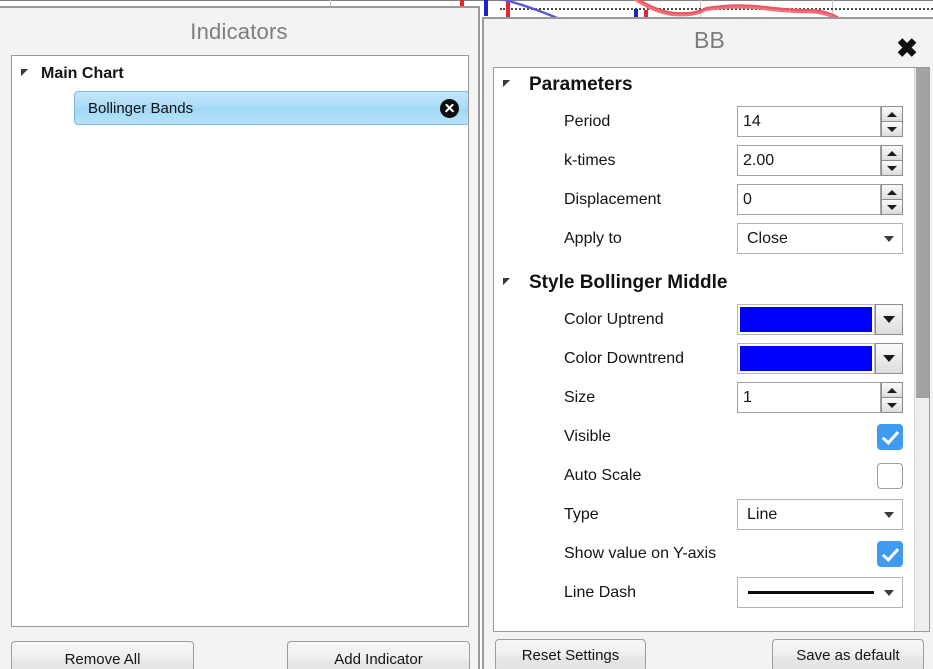  I want to click on period-input: 14, so click(809, 121).